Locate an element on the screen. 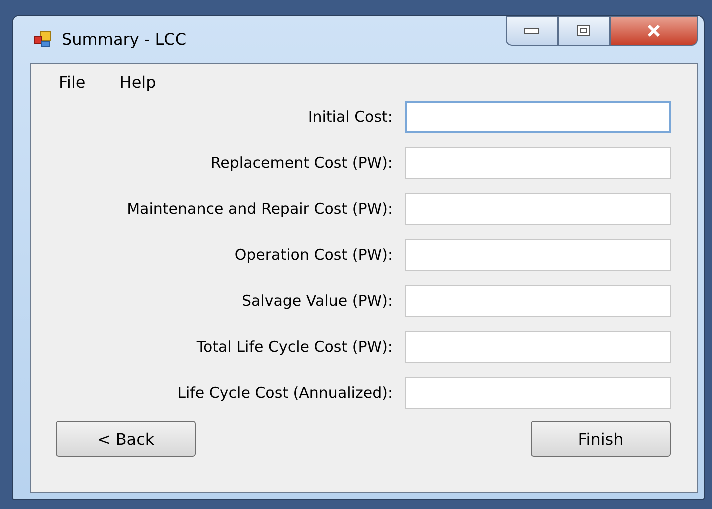 This screenshot has width=712, height=509. field-label: Replacement Cost (PW): is located at coordinates (301, 163).